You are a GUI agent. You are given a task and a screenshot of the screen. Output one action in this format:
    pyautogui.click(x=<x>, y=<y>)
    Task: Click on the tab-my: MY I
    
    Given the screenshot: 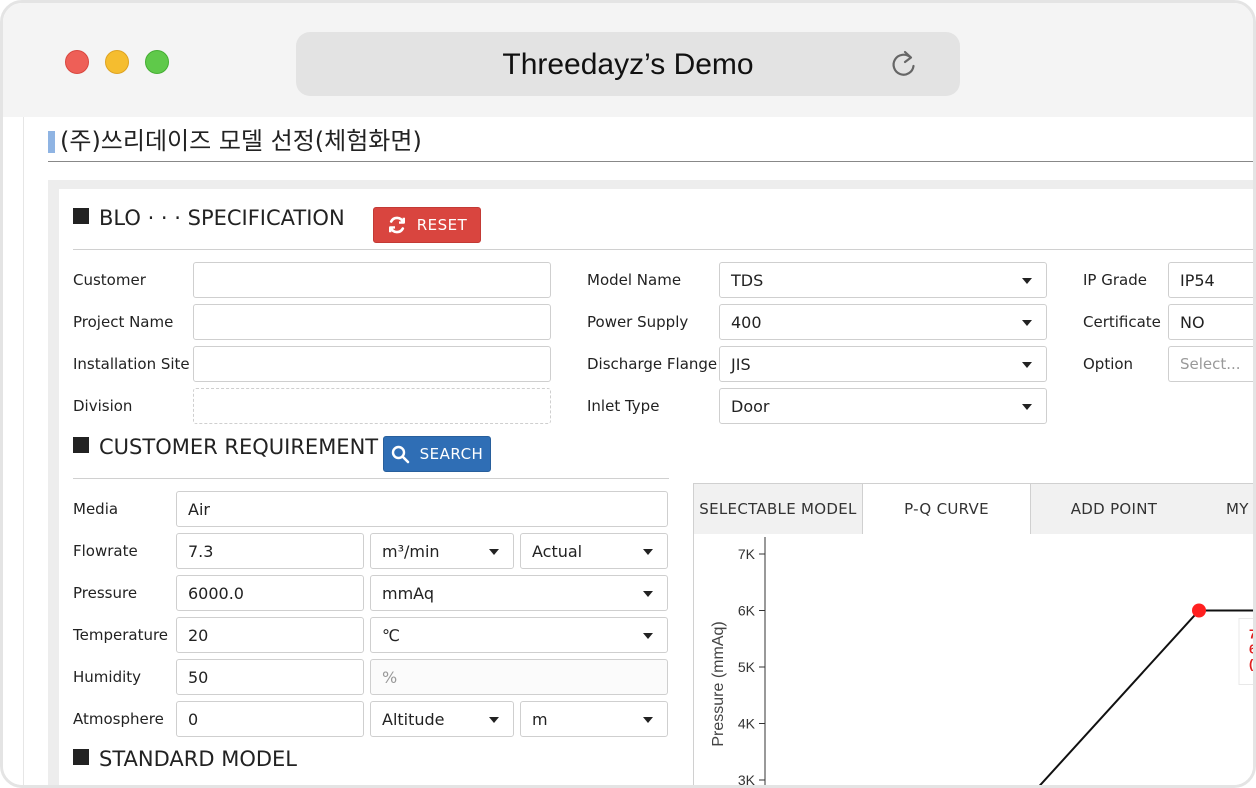 What is the action you would take?
    pyautogui.click(x=1225, y=509)
    